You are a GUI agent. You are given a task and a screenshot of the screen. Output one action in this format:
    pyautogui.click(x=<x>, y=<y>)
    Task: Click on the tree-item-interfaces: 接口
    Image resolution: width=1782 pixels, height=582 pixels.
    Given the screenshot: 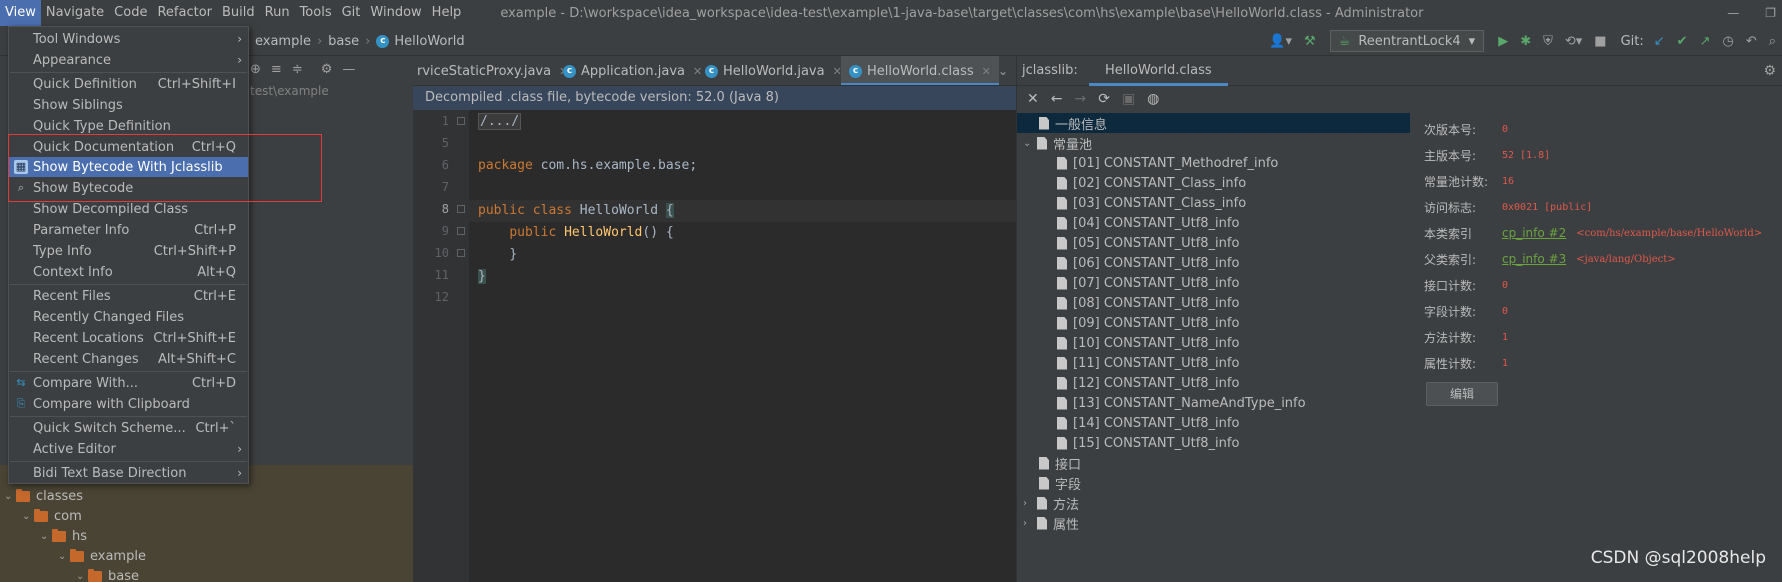 What is the action you would take?
    pyautogui.click(x=1060, y=463)
    